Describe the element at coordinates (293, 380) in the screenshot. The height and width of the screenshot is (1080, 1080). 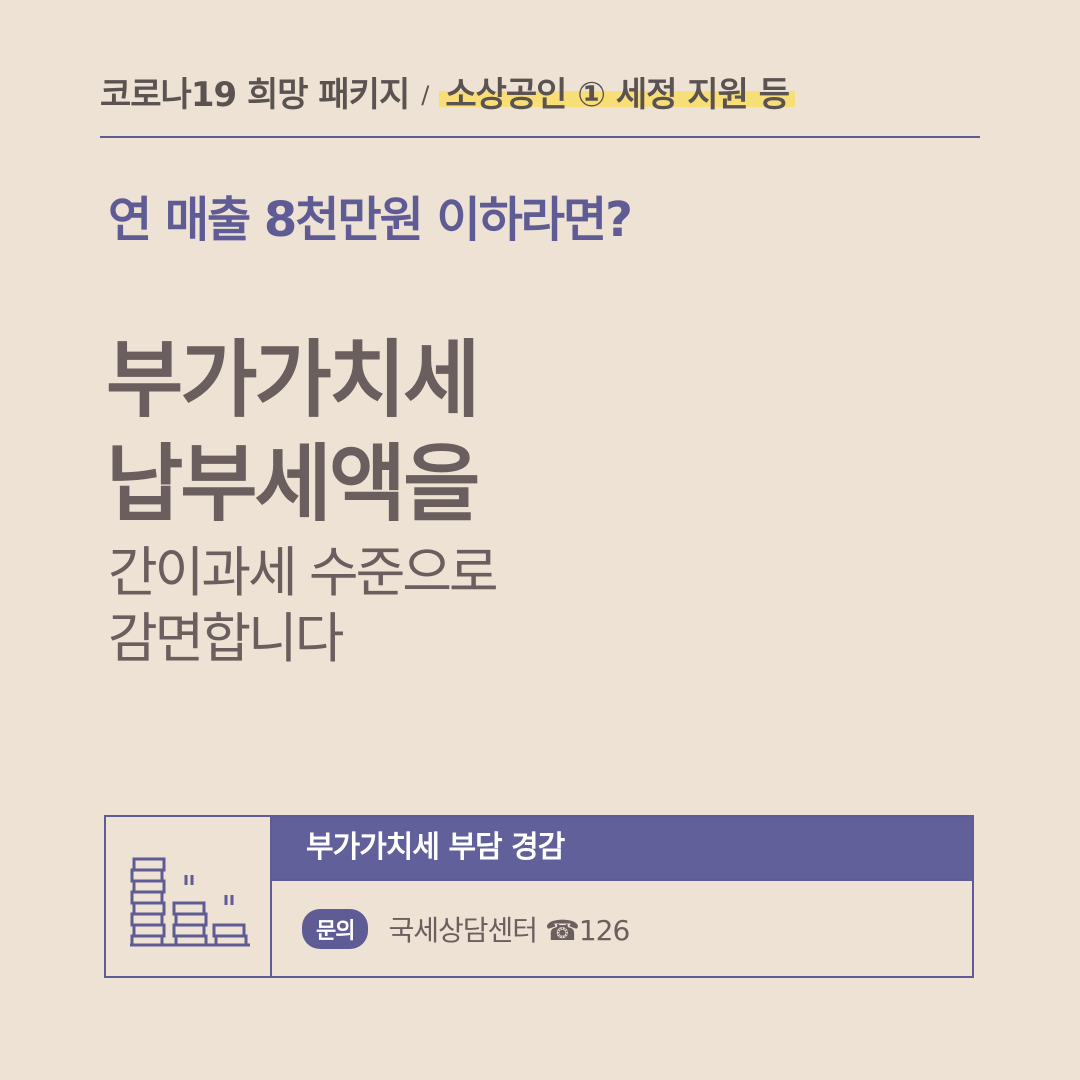
I see `headline-line-1: 부가가치세` at that location.